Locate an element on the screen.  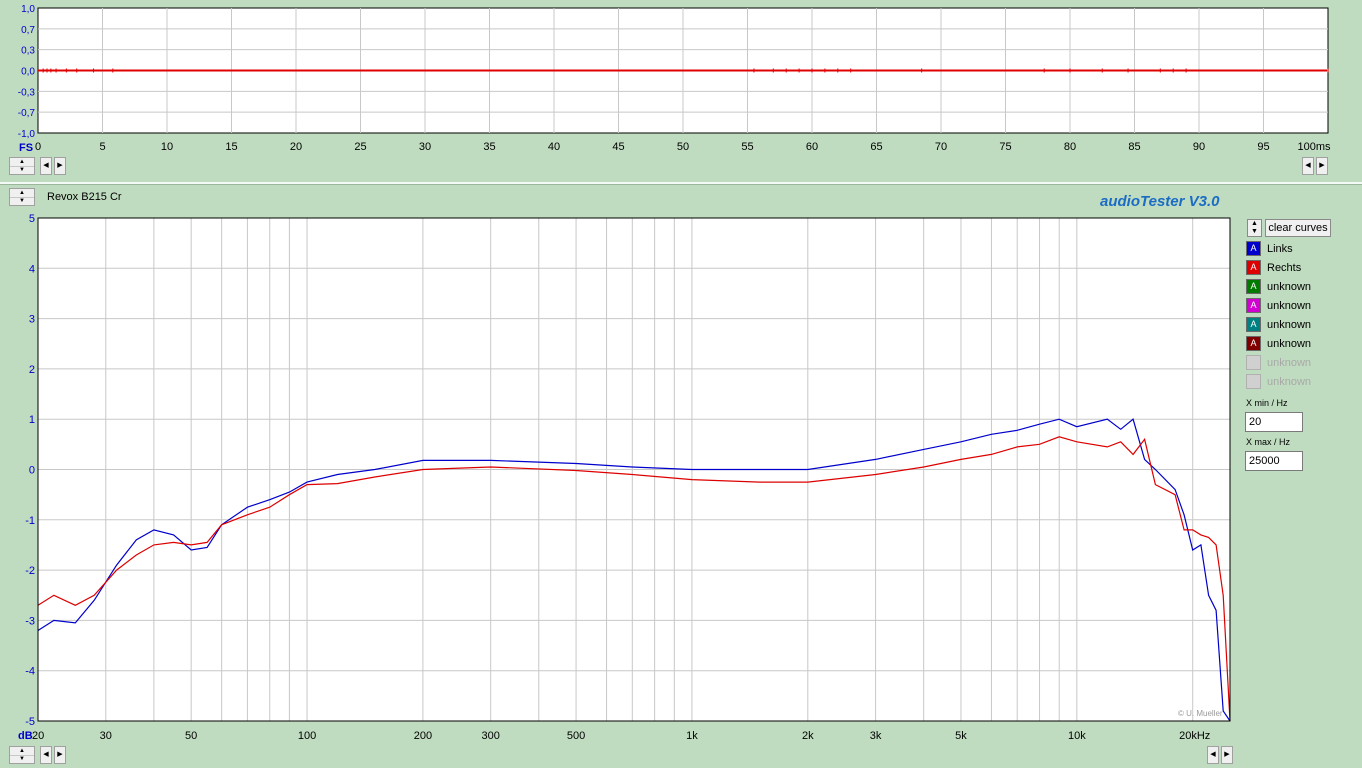
legend-item: A Rechts is located at coordinates (1273, 267).